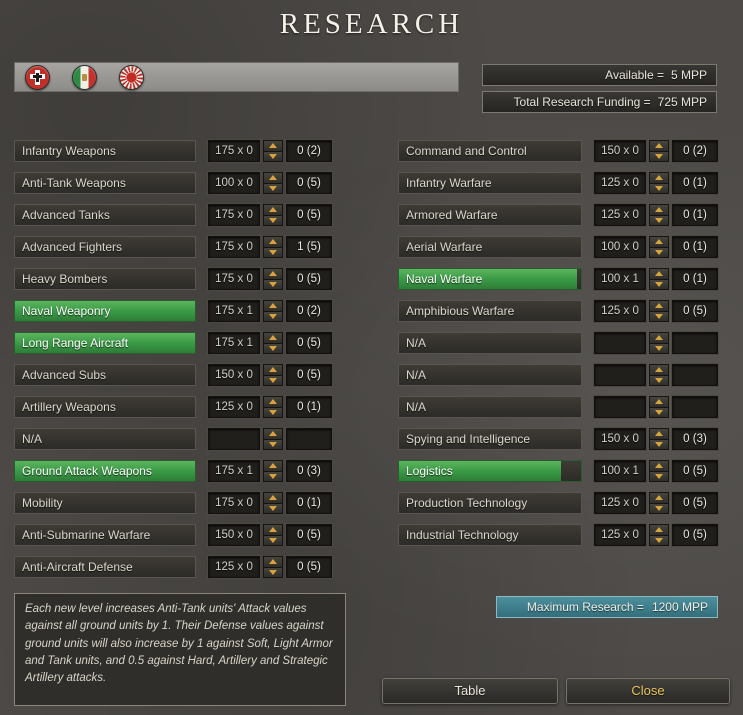 The height and width of the screenshot is (715, 743). I want to click on research-label-production-technology: Production Technology, so click(490, 503).